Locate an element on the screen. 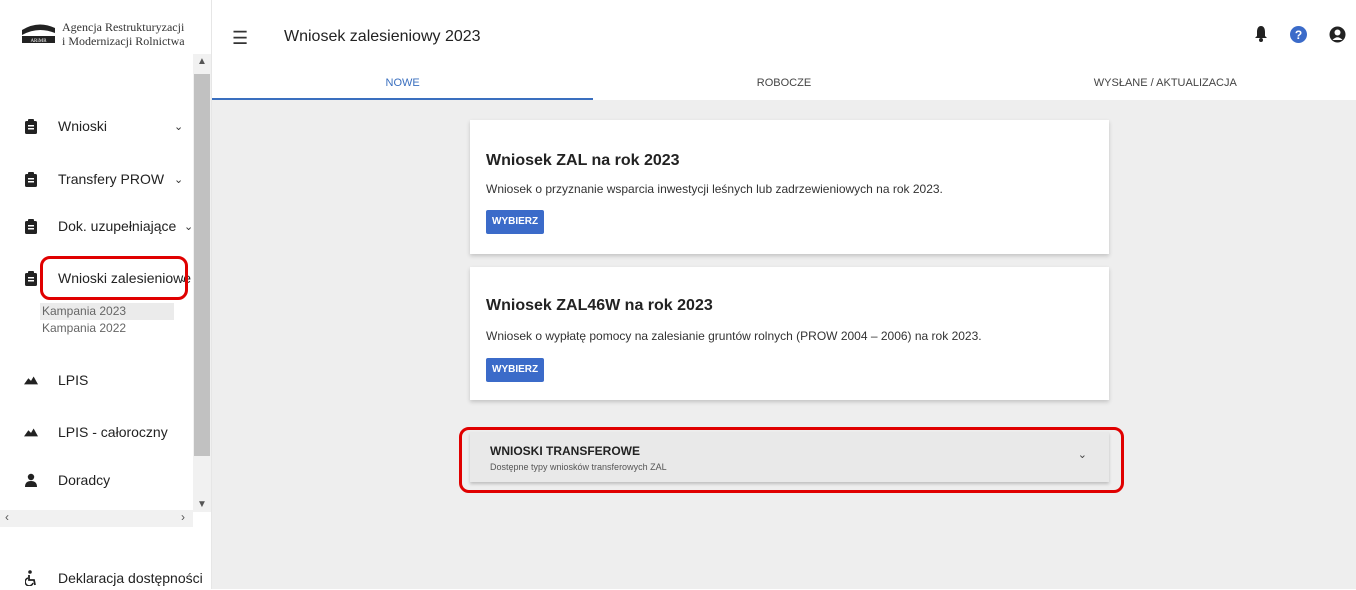  person-icon is located at coordinates (31, 480).